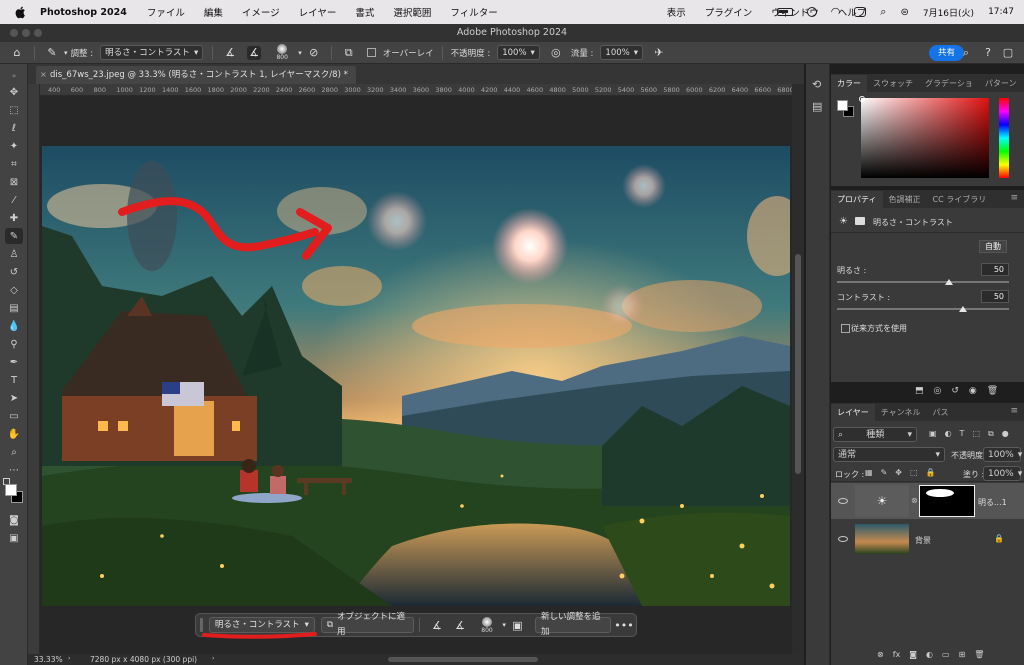  Describe the element at coordinates (473, 12) in the screenshot. I see `menu-filter: フィルター` at that location.